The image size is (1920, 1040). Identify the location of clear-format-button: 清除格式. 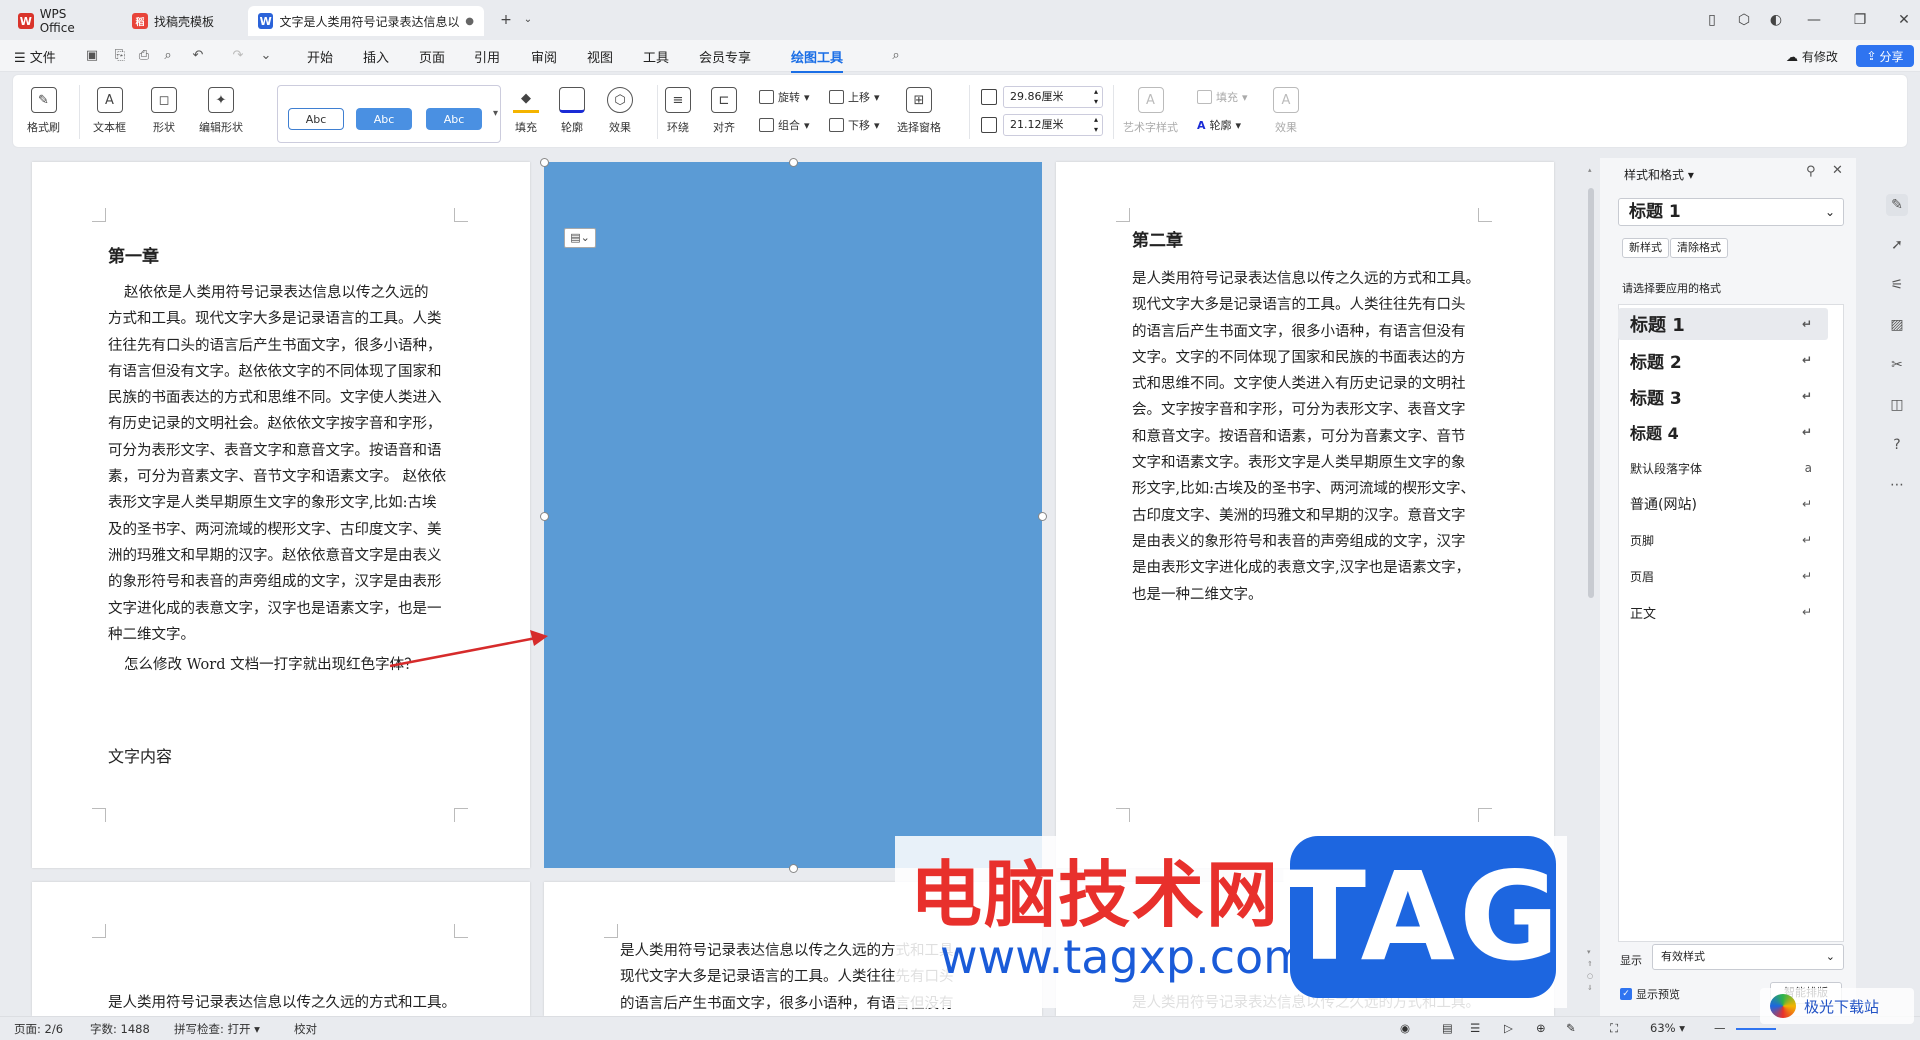
(1699, 248).